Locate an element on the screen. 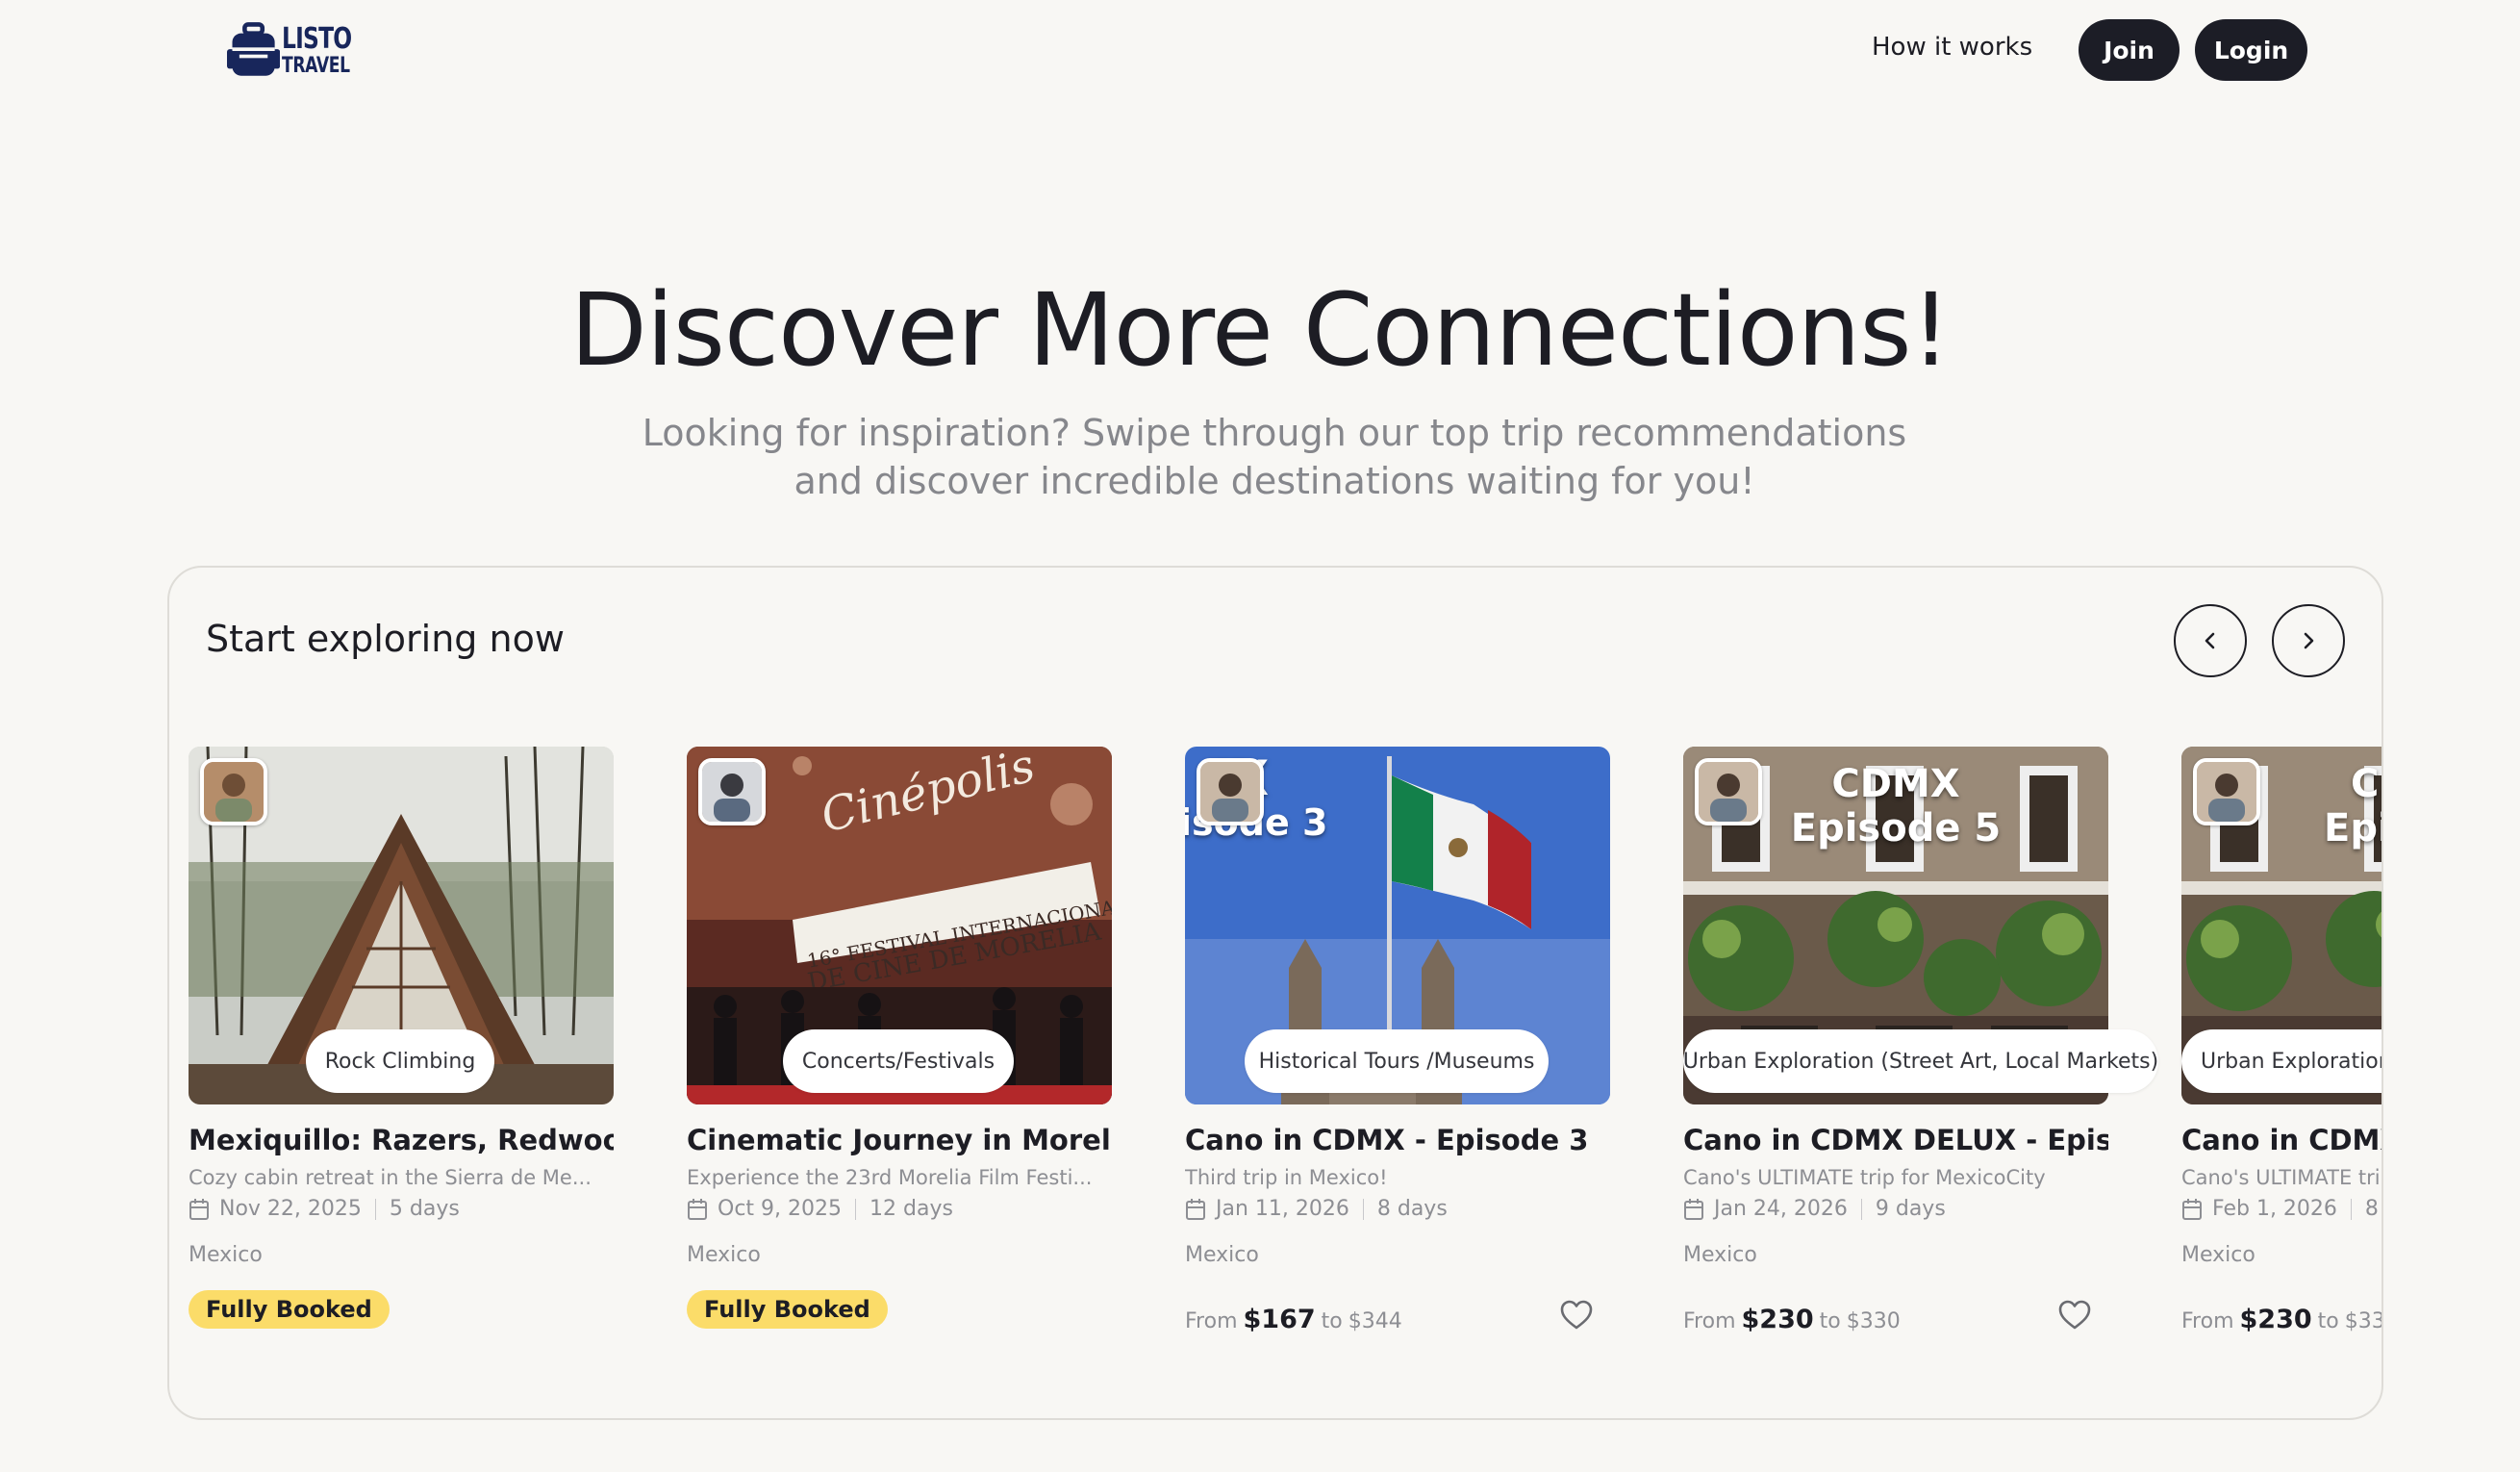 This screenshot has width=2520, height=1472. logo: LISTO TRAVEL is located at coordinates (299, 51).